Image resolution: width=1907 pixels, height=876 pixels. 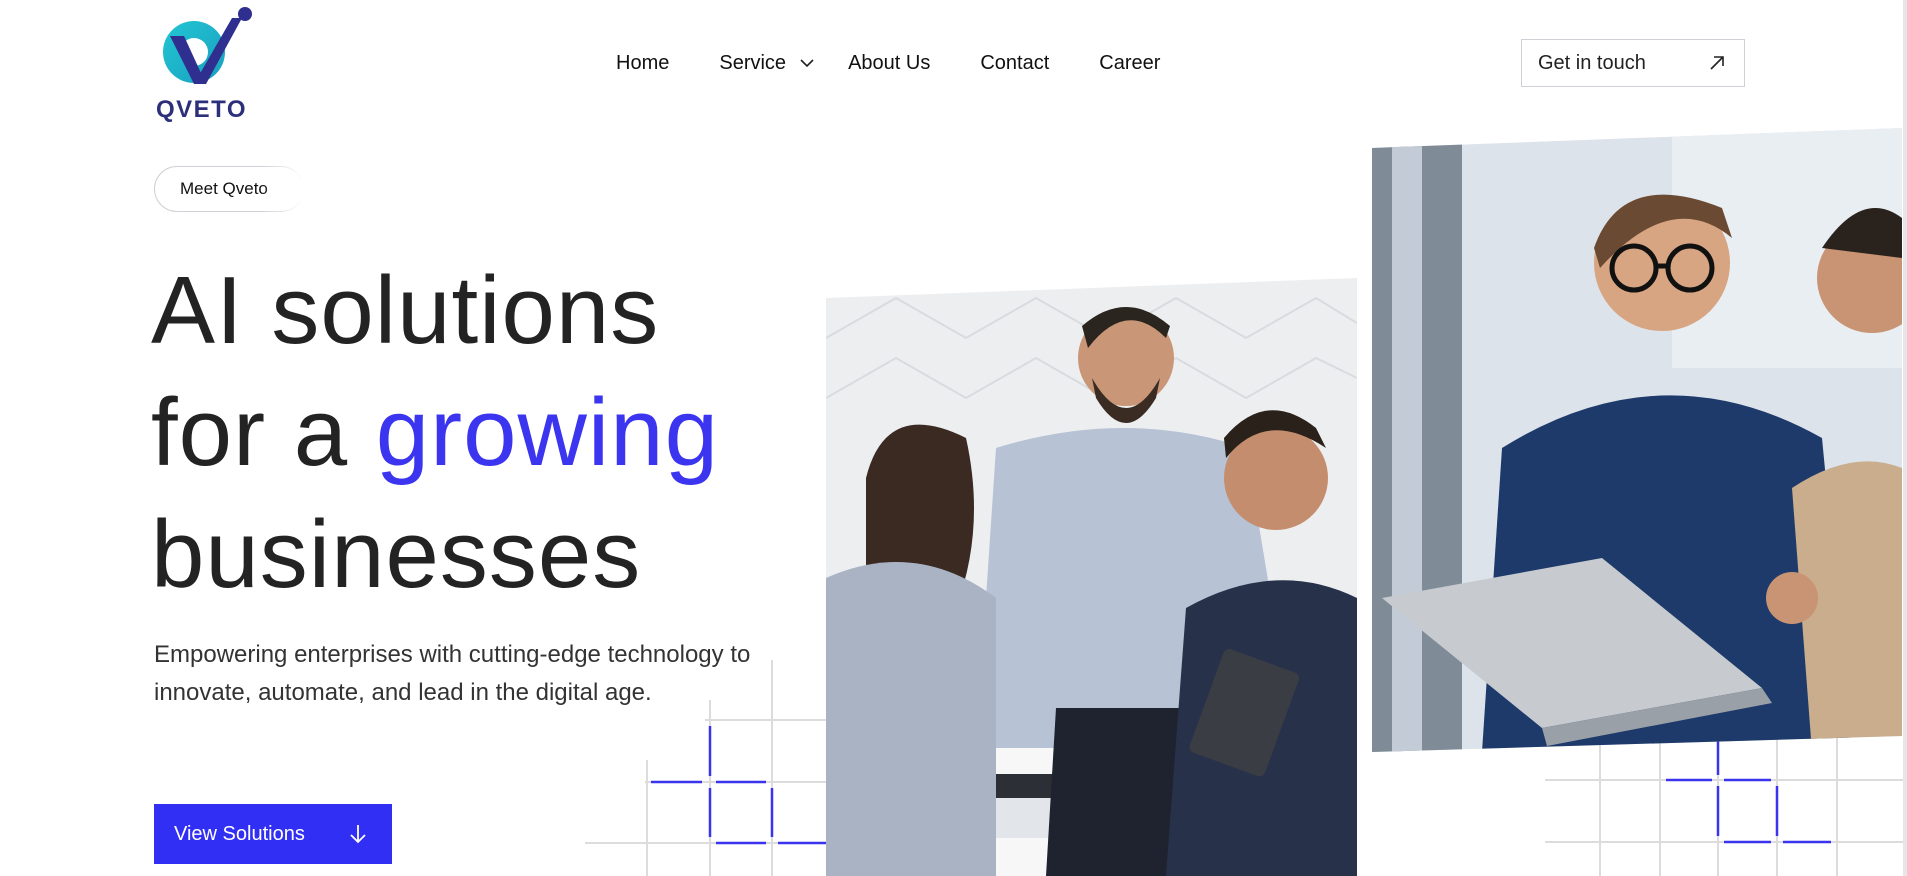 What do you see at coordinates (1592, 62) in the screenshot?
I see `get-in-touch-label: Get in touch` at bounding box center [1592, 62].